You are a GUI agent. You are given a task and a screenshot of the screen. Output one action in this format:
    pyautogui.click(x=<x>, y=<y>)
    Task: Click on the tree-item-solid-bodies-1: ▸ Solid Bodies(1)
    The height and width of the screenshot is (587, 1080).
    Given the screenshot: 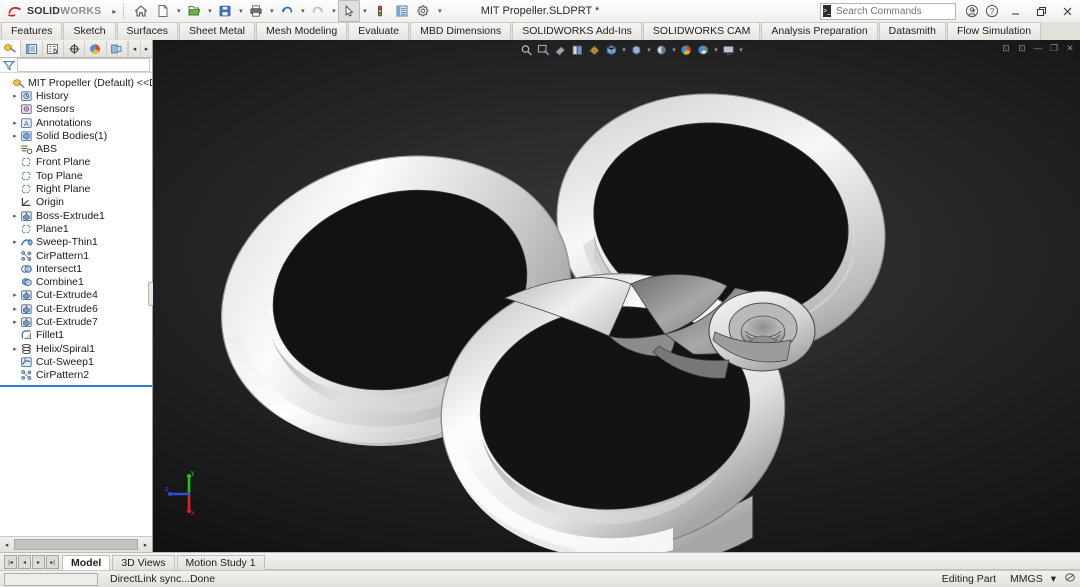 What is the action you would take?
    pyautogui.click(x=76, y=135)
    